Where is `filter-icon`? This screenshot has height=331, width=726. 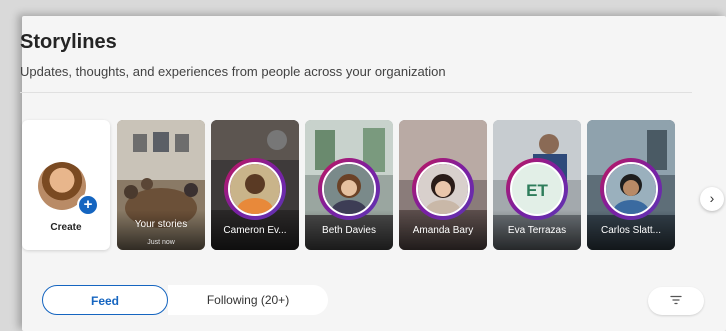
filter-icon is located at coordinates (676, 300).